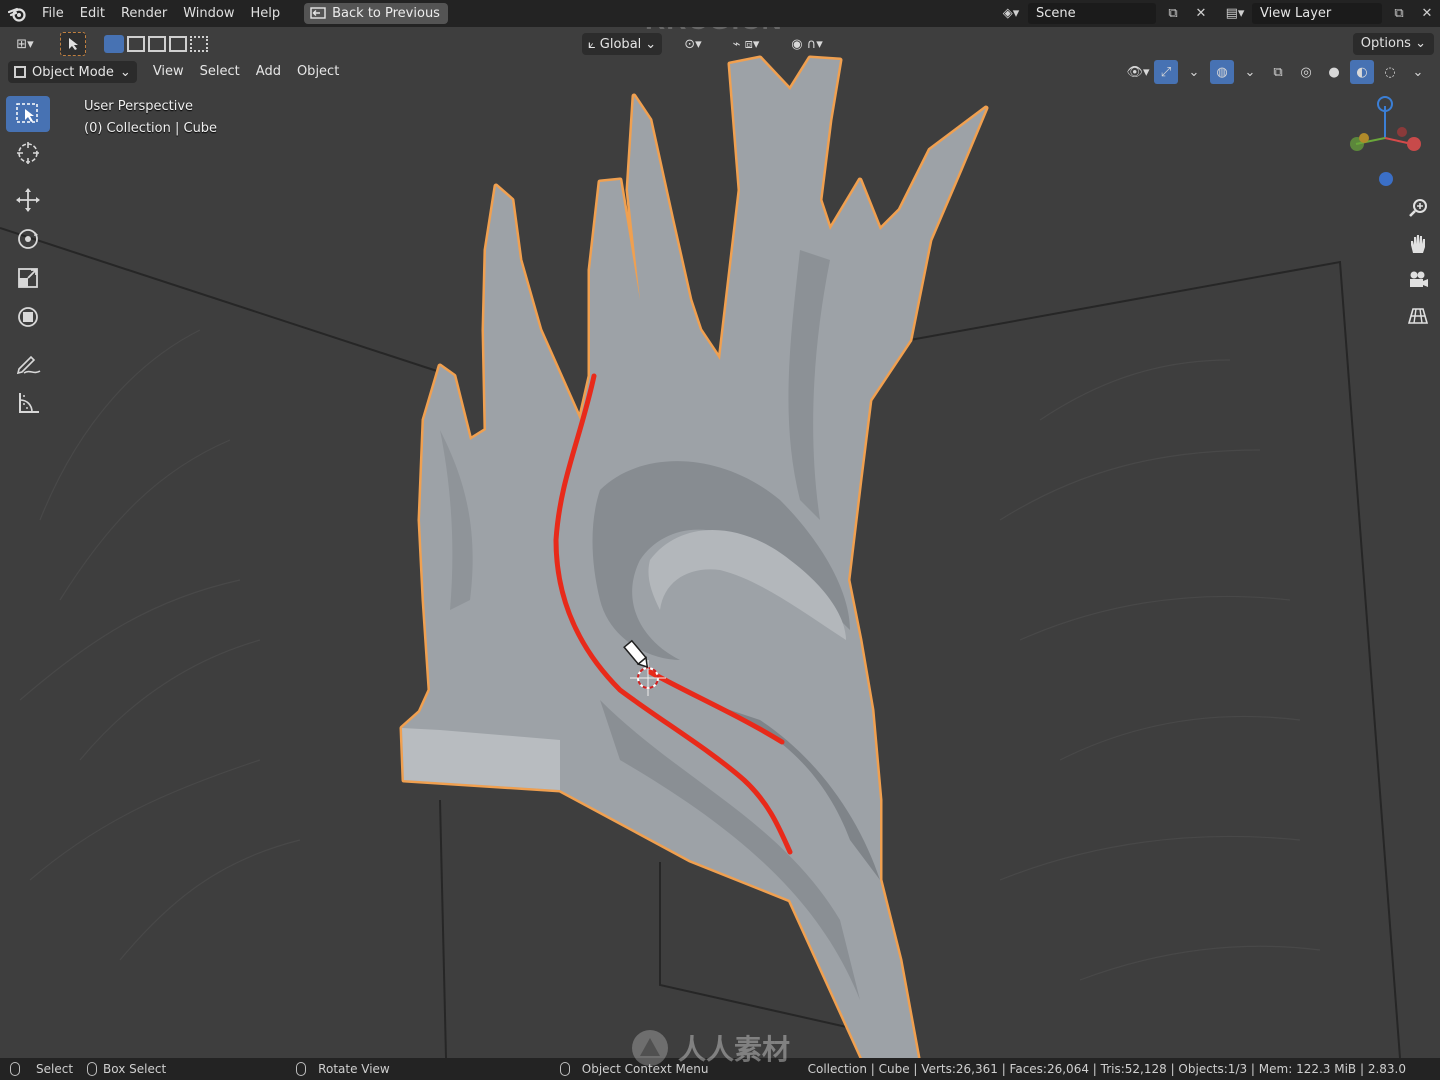 This screenshot has width=1440, height=1080. Describe the element at coordinates (136, 44) in the screenshot. I see `select-extend-icon` at that location.